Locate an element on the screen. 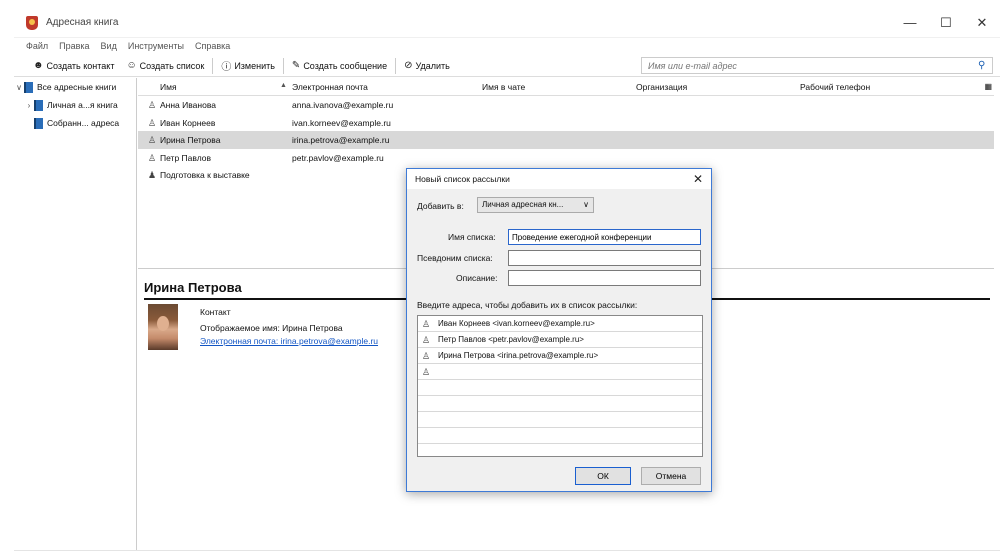  column-email: Электронная почта is located at coordinates (330, 87).